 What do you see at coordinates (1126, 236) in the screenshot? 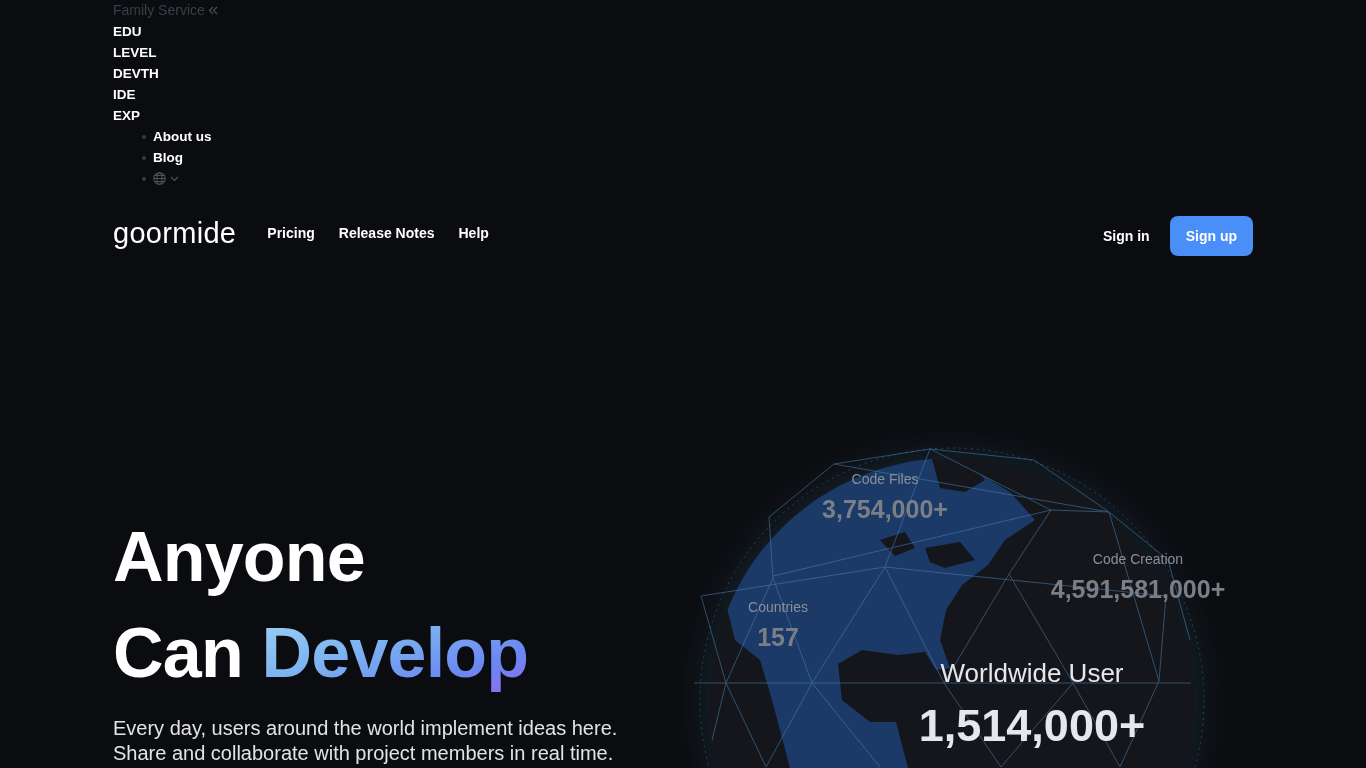
I see `sign-in-link: Sign in` at bounding box center [1126, 236].